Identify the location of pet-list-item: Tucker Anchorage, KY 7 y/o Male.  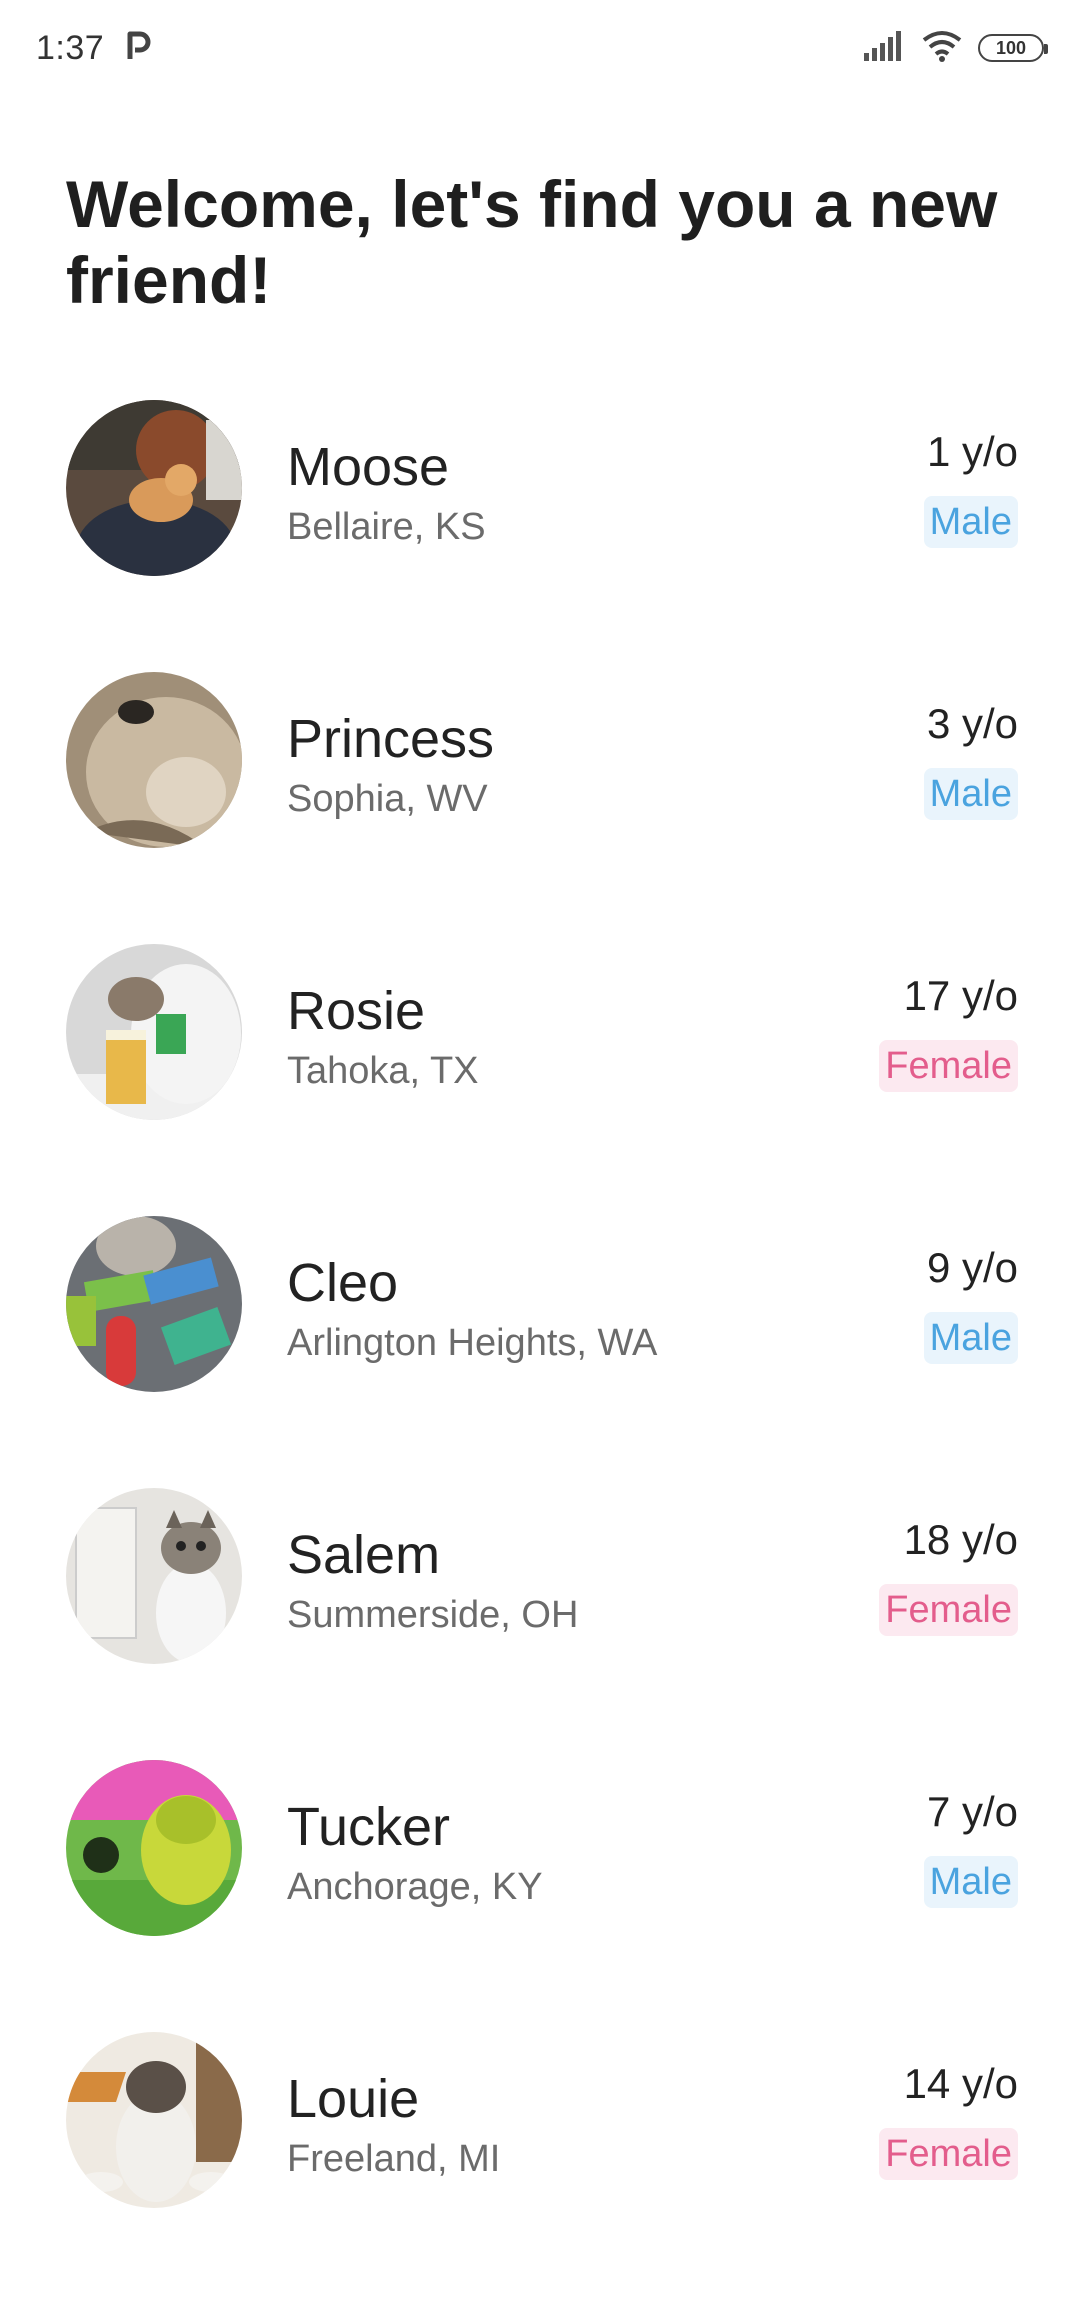
(540, 1894).